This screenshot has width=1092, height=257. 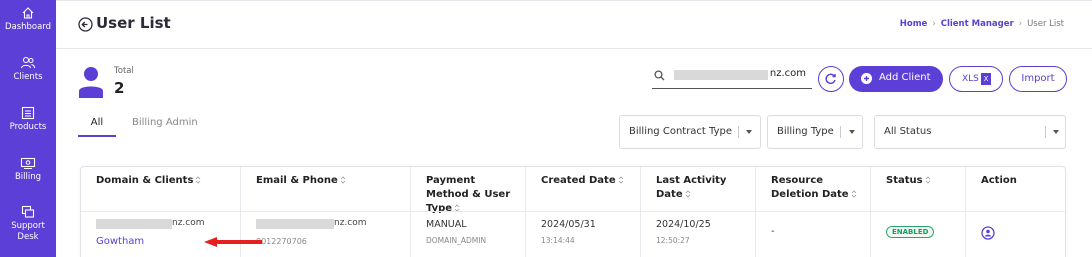 I want to click on sidebar-item-label: Products, so click(x=28, y=127).